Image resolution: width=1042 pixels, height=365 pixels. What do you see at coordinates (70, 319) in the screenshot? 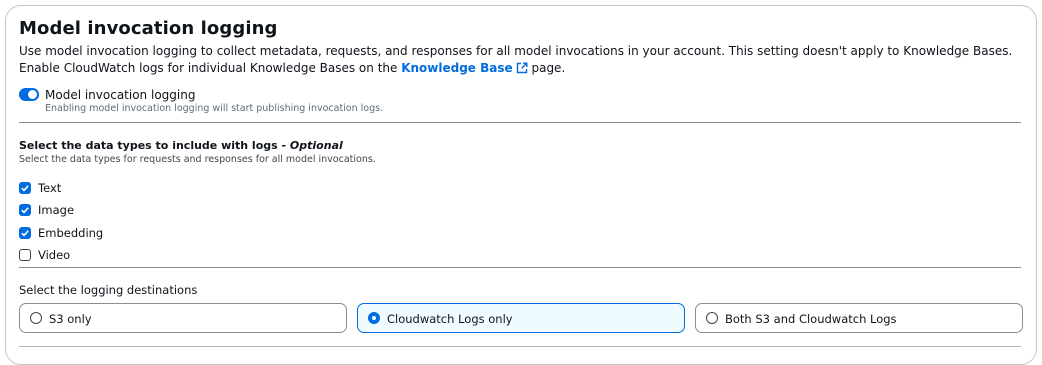
I see `radio-label: S3 only` at bounding box center [70, 319].